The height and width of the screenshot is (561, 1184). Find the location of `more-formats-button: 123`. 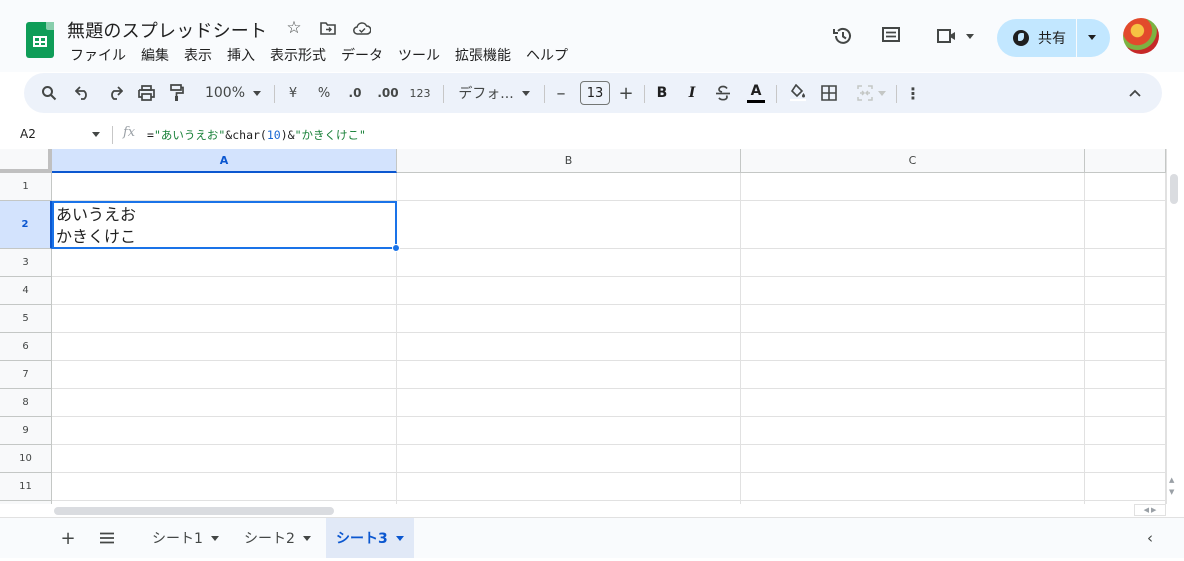

more-formats-button: 123 is located at coordinates (420, 93).